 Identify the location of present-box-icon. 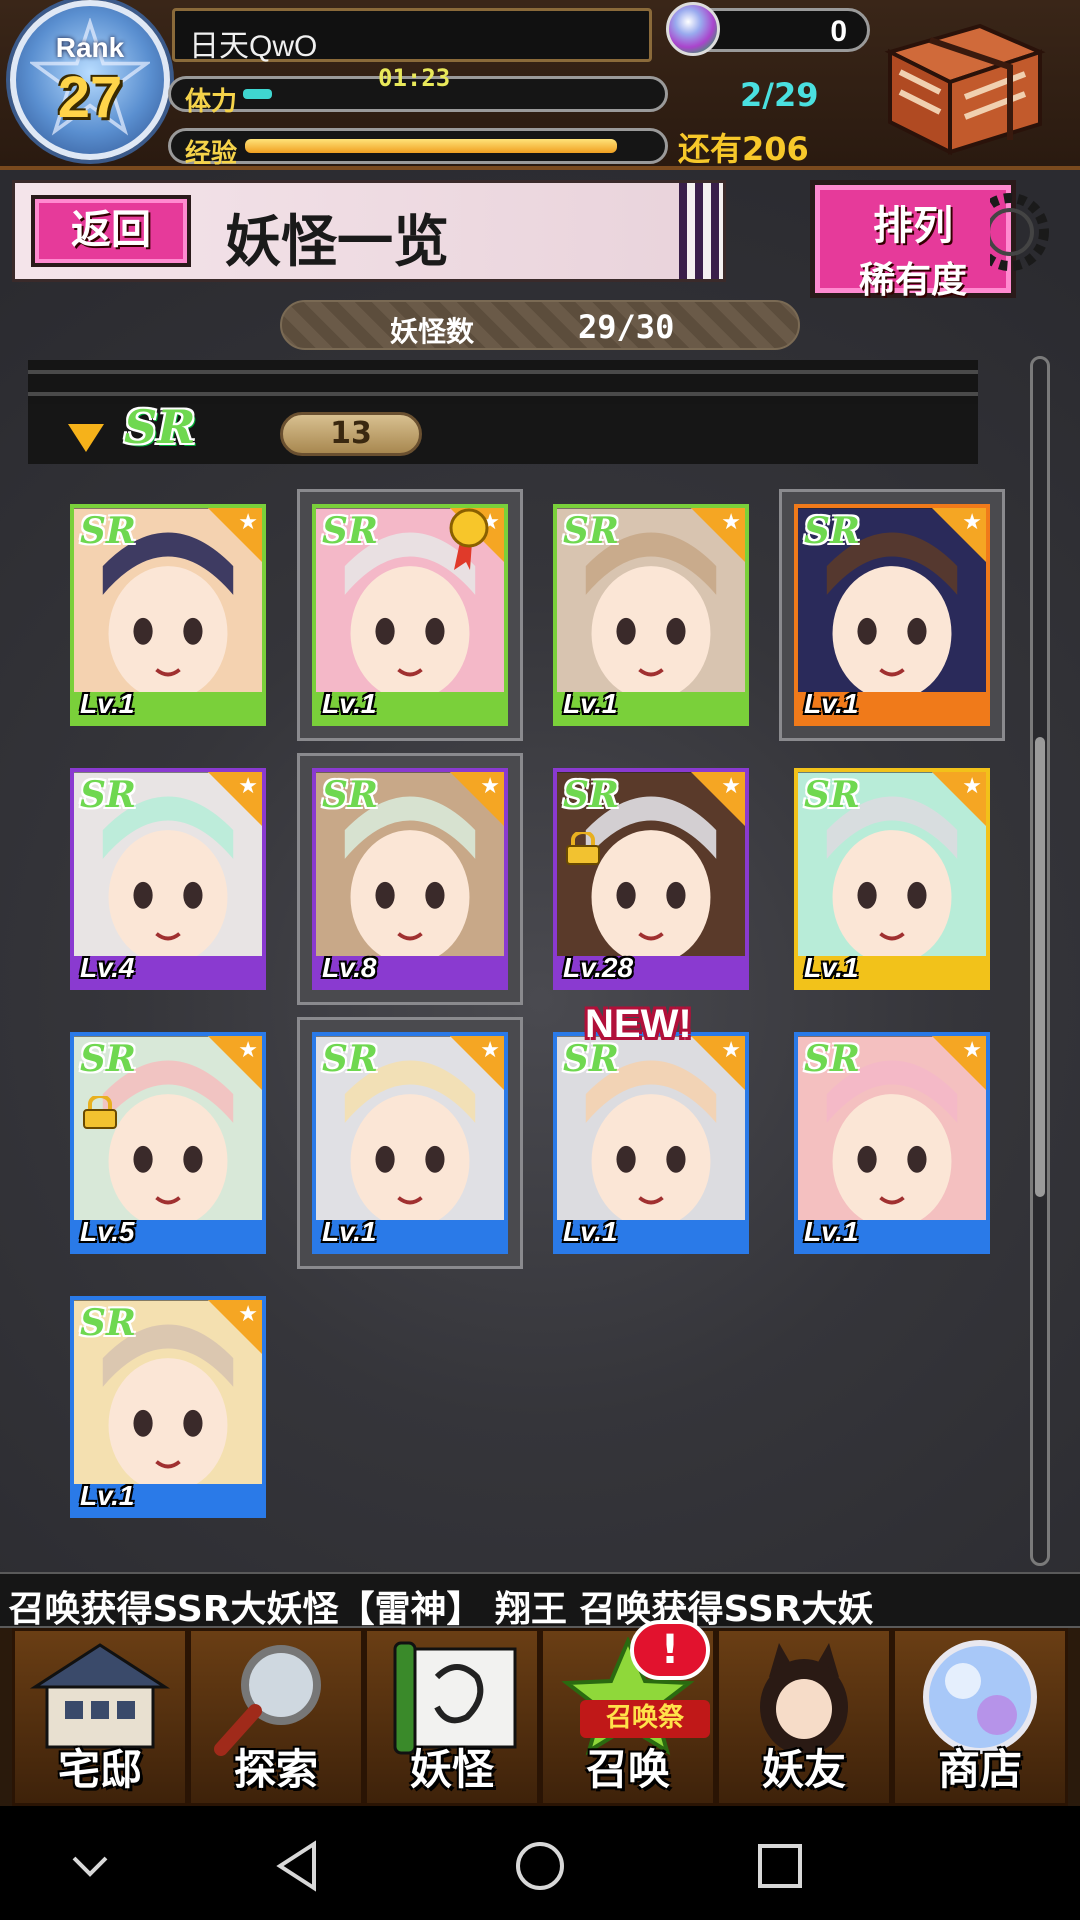
(960, 87).